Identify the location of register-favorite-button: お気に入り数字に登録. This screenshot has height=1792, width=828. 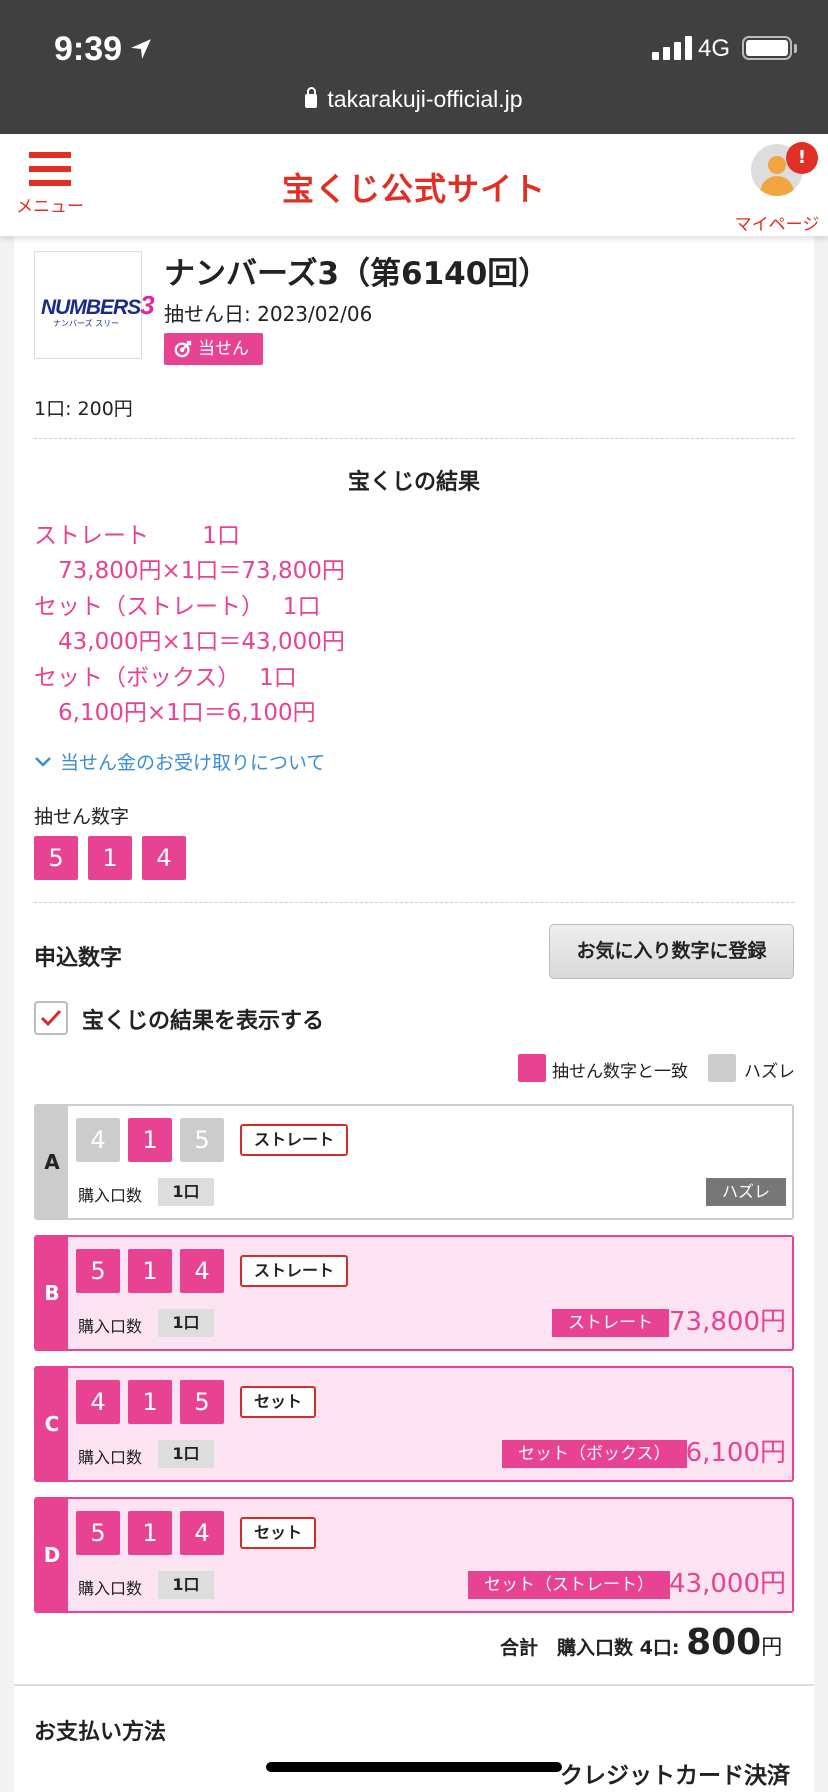
(671, 951).